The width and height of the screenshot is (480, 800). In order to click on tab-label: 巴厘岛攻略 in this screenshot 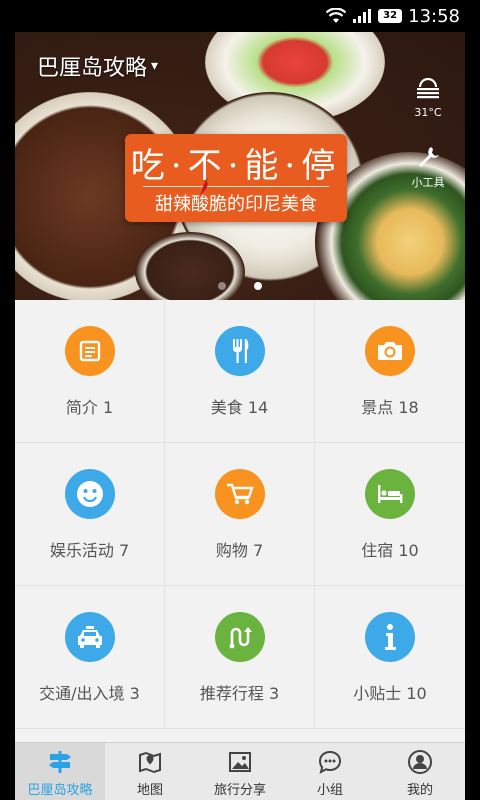, I will do `click(60, 790)`.